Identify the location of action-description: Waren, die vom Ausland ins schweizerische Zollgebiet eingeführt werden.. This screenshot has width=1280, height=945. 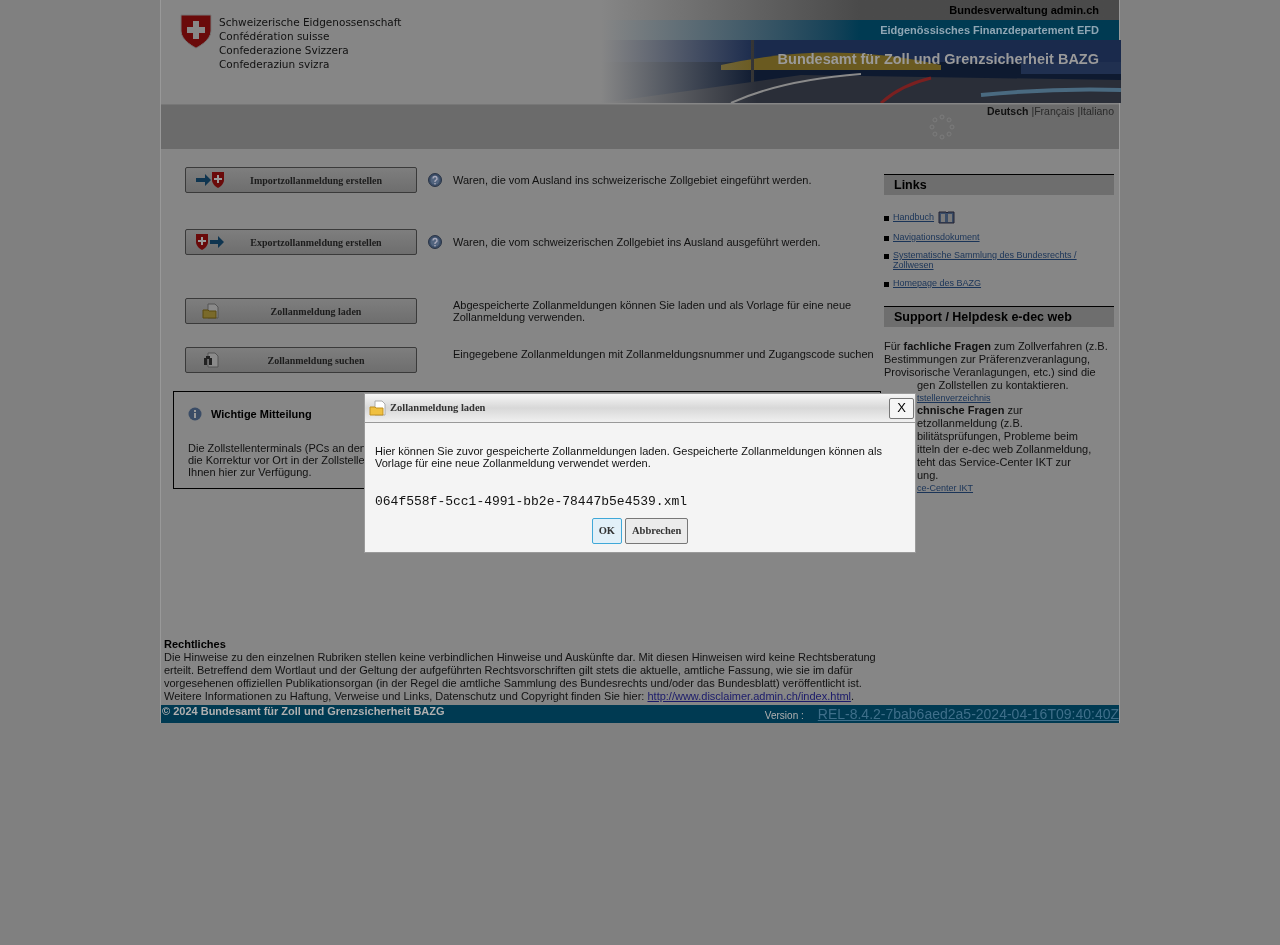
(633, 179).